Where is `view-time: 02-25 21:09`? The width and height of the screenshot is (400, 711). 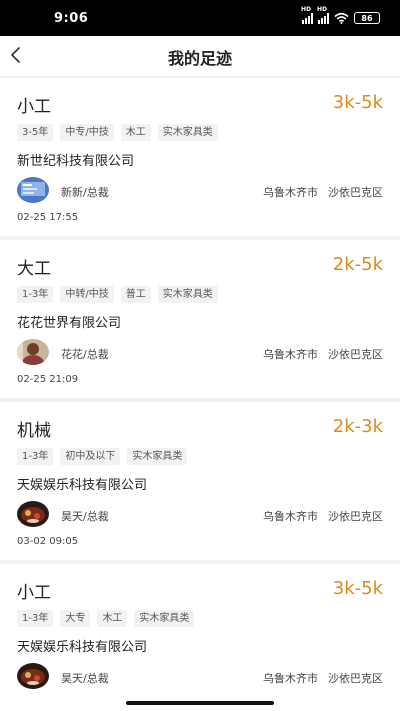 view-time: 02-25 21:09 is located at coordinates (48, 379).